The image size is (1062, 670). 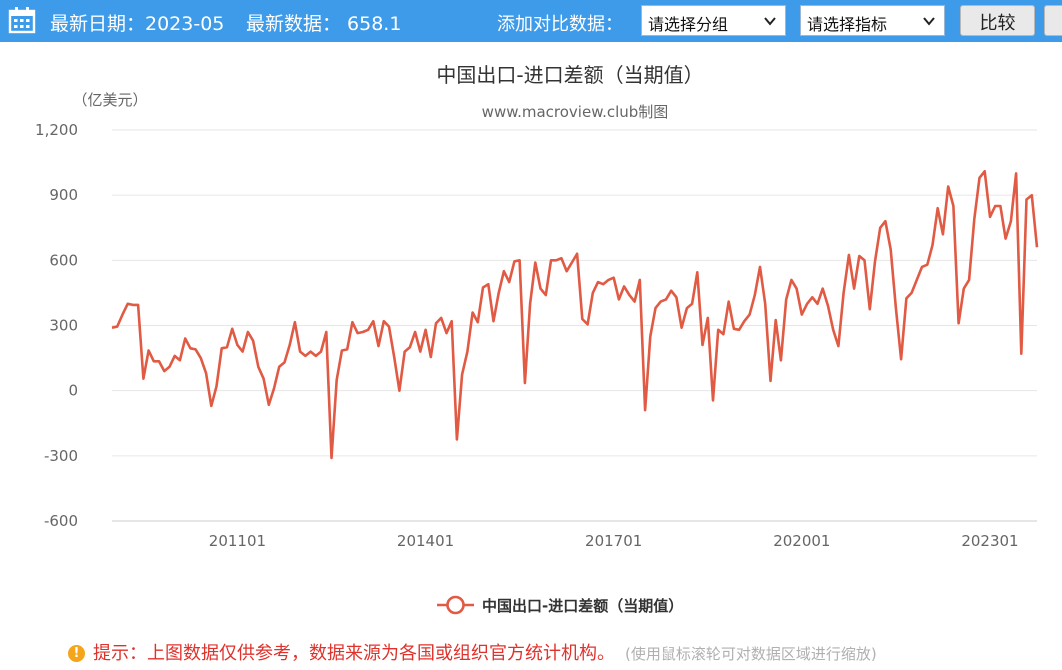 I want to click on x-tick-label: 202001, so click(x=801, y=541).